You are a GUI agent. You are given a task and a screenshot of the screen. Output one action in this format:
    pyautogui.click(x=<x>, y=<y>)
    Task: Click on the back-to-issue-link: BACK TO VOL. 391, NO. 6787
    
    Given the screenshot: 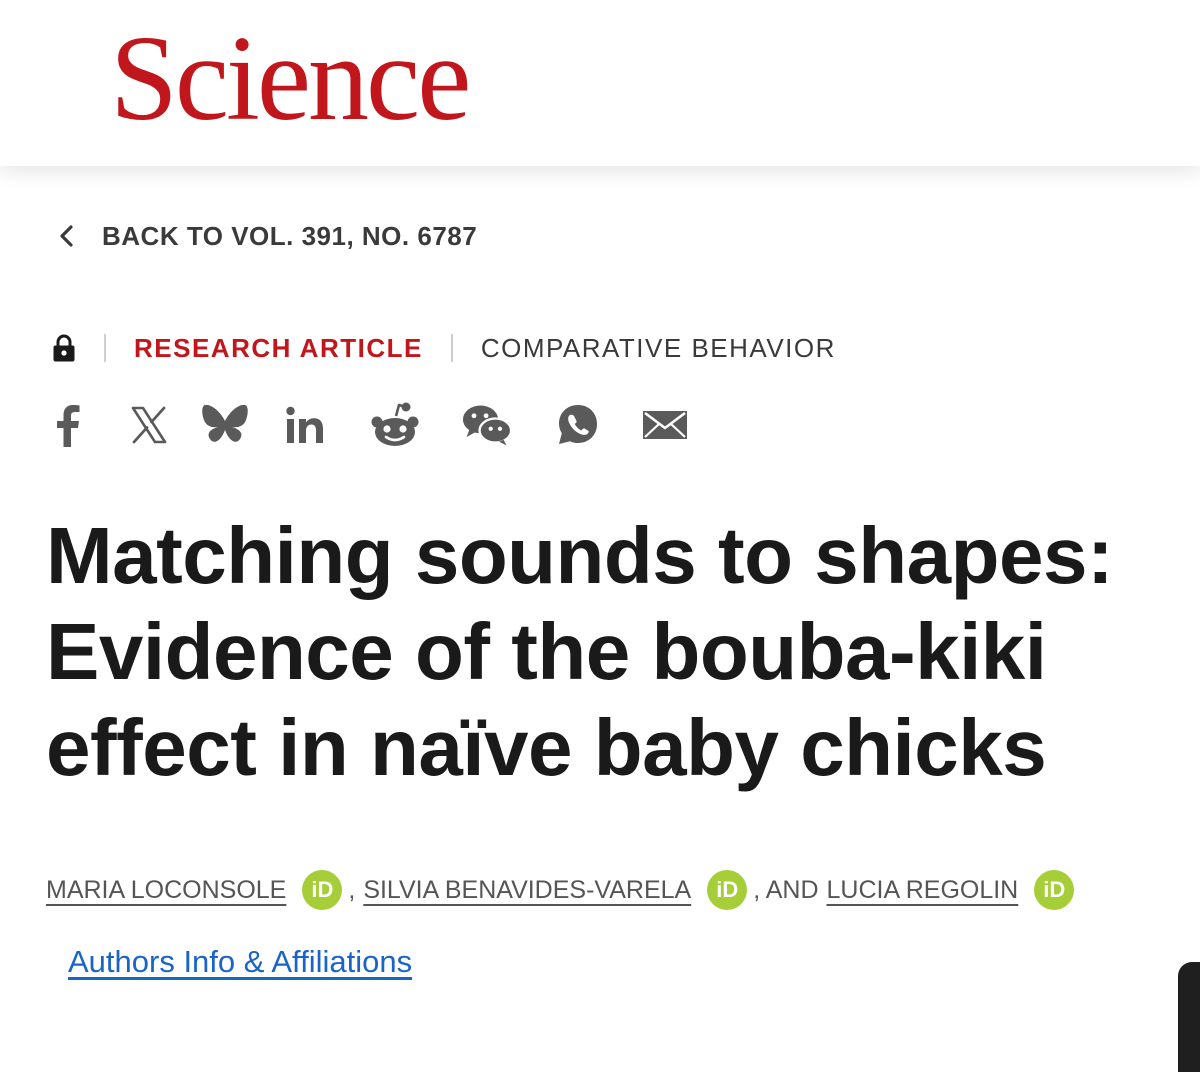 What is the action you would take?
    pyautogui.click(x=267, y=236)
    